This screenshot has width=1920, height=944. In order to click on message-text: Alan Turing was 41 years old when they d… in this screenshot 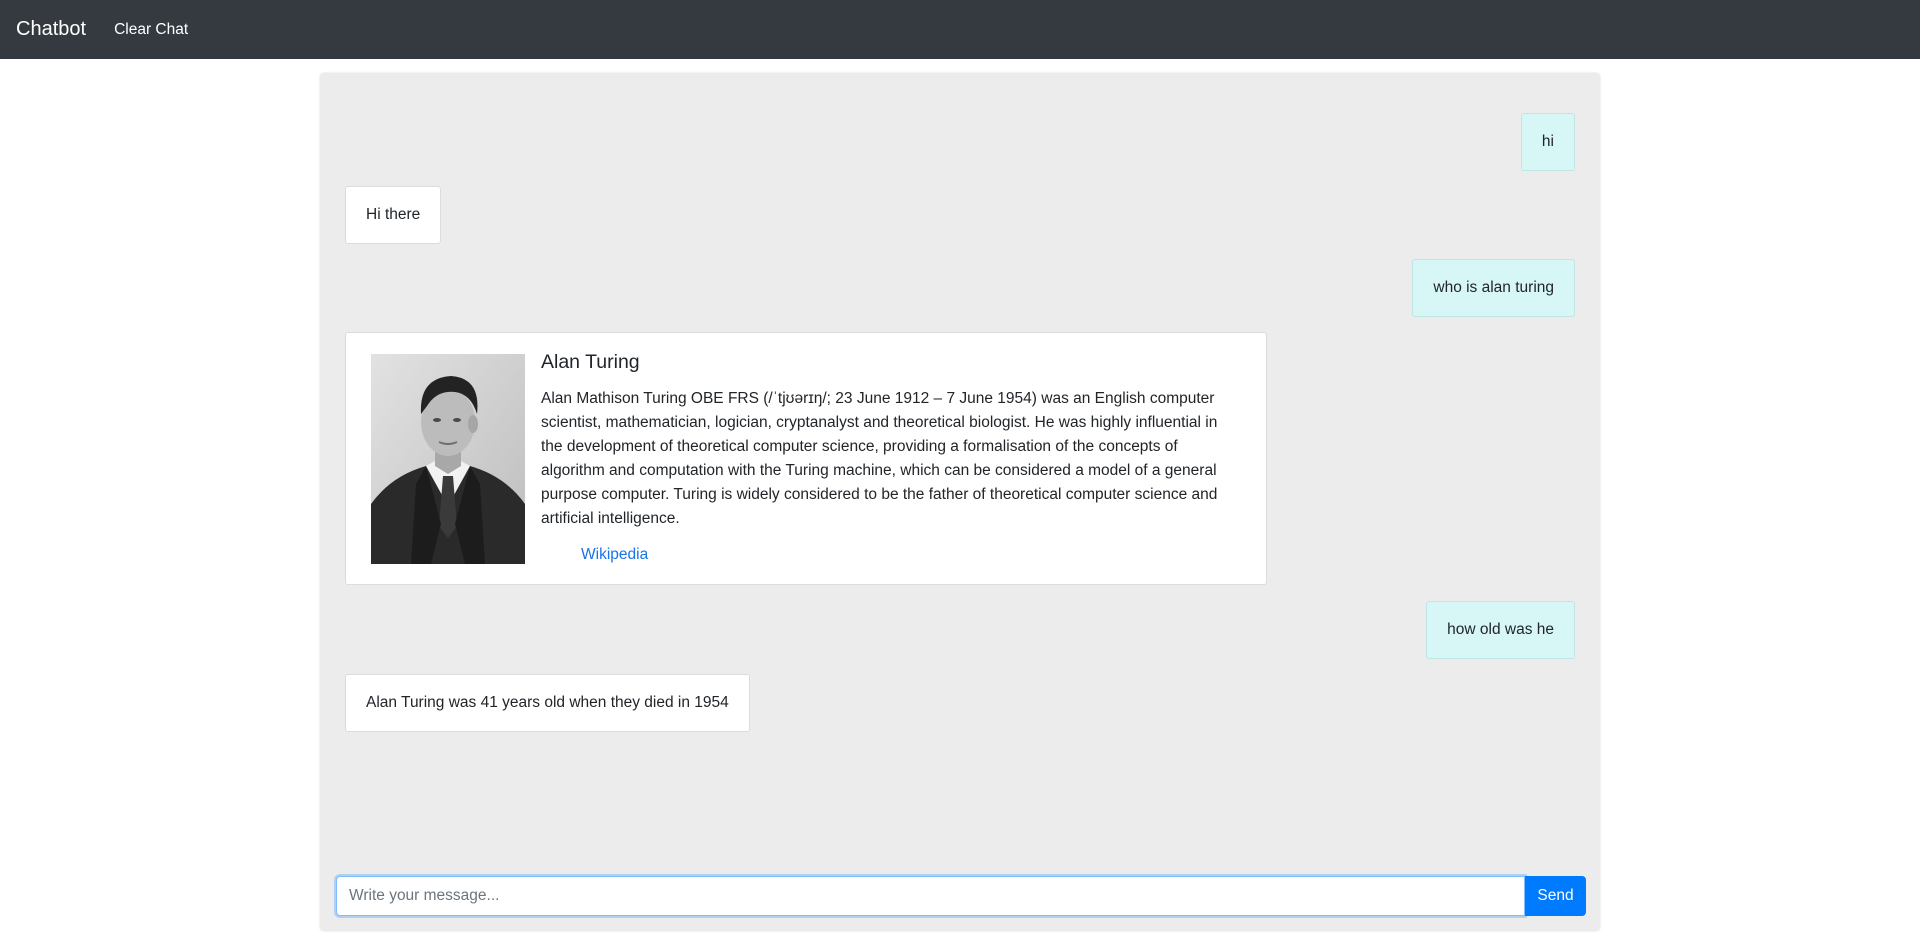, I will do `click(547, 702)`.